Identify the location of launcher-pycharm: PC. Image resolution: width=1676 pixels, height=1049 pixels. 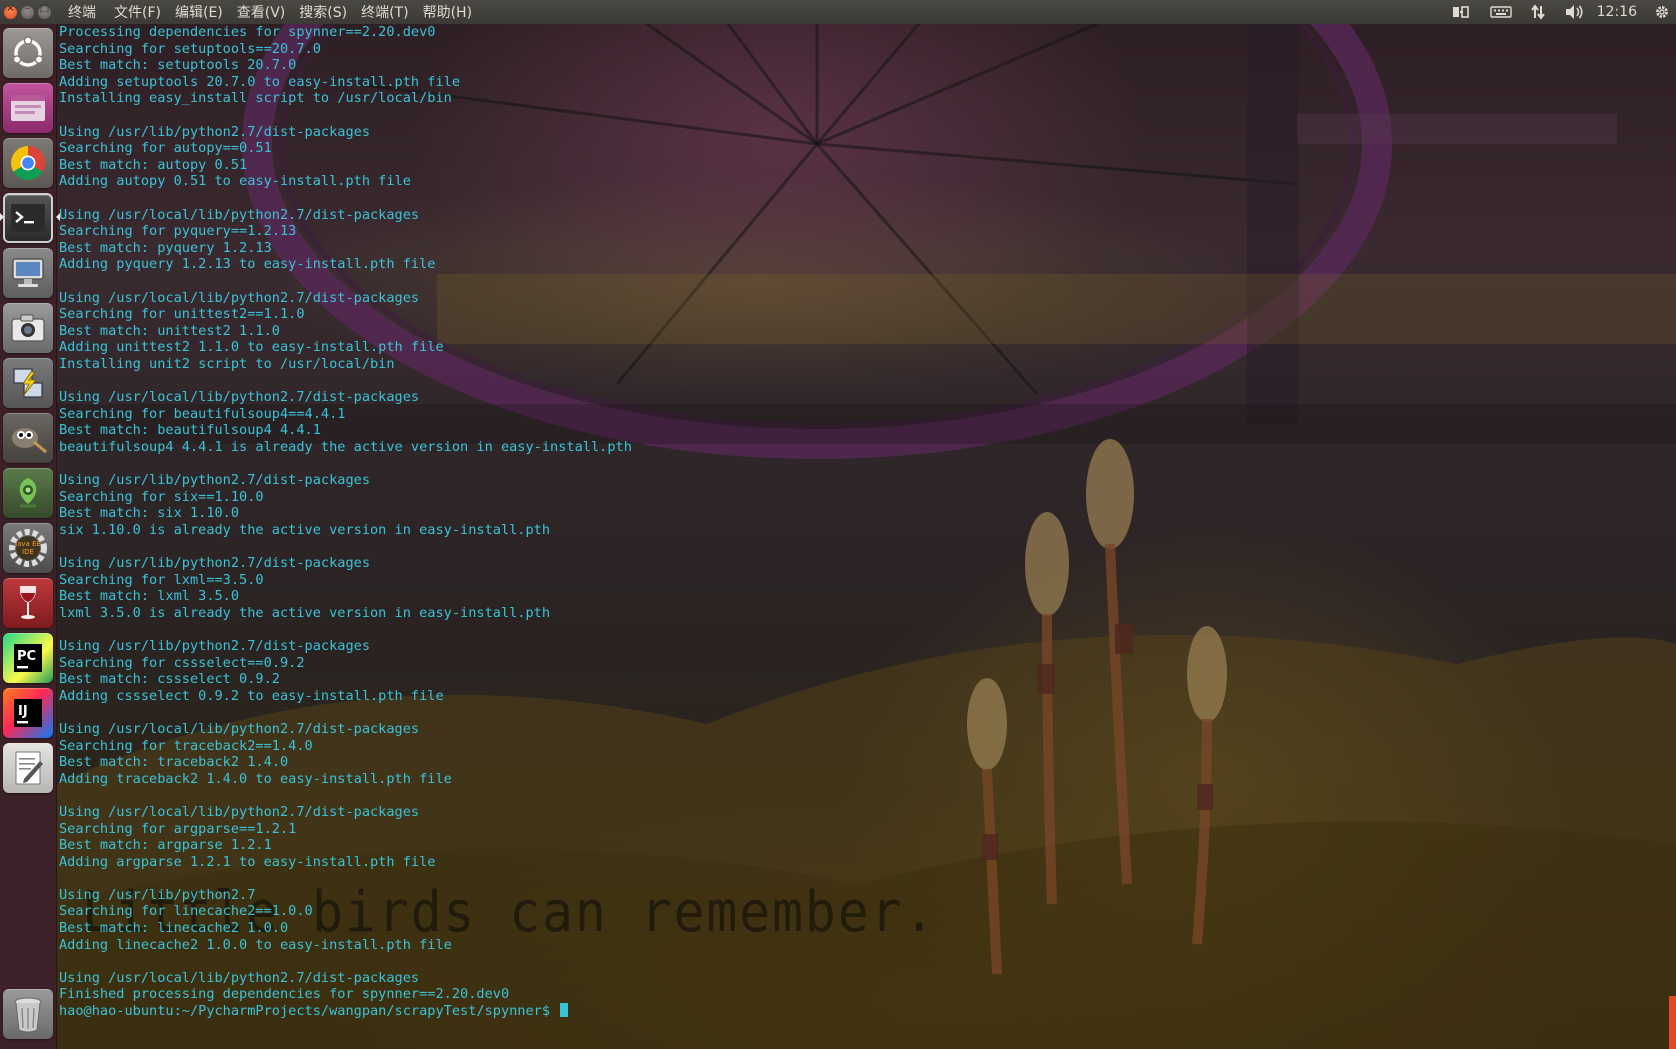
(28, 658).